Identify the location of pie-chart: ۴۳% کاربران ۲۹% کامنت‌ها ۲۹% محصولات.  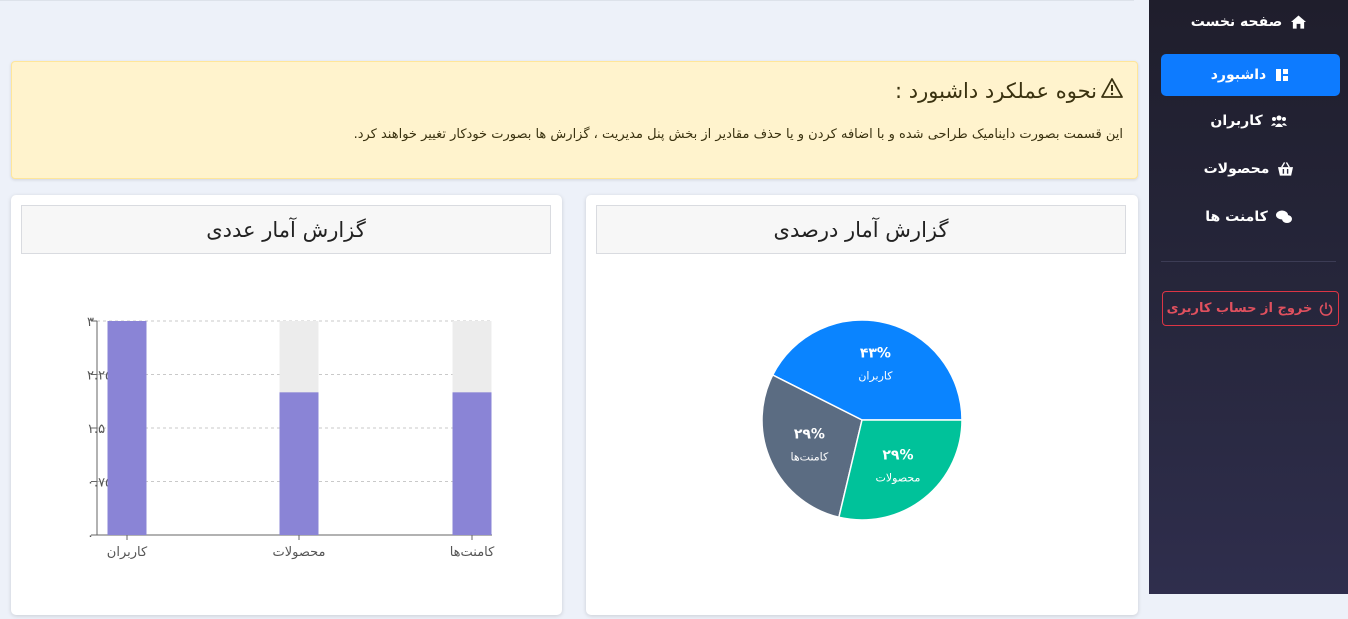
(862, 420).